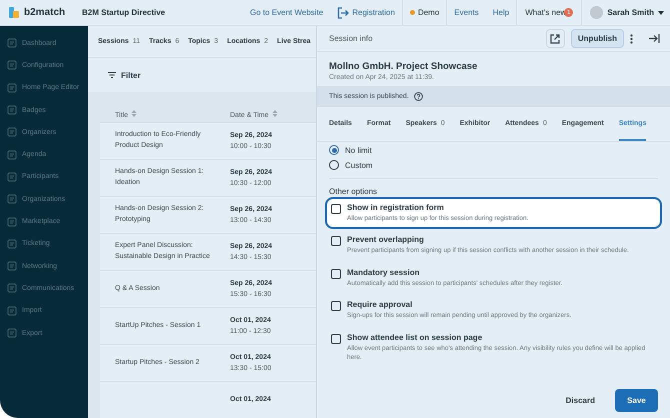 Image resolution: width=670 pixels, height=418 pixels. Describe the element at coordinates (412, 12) in the screenshot. I see `status-dot` at that location.